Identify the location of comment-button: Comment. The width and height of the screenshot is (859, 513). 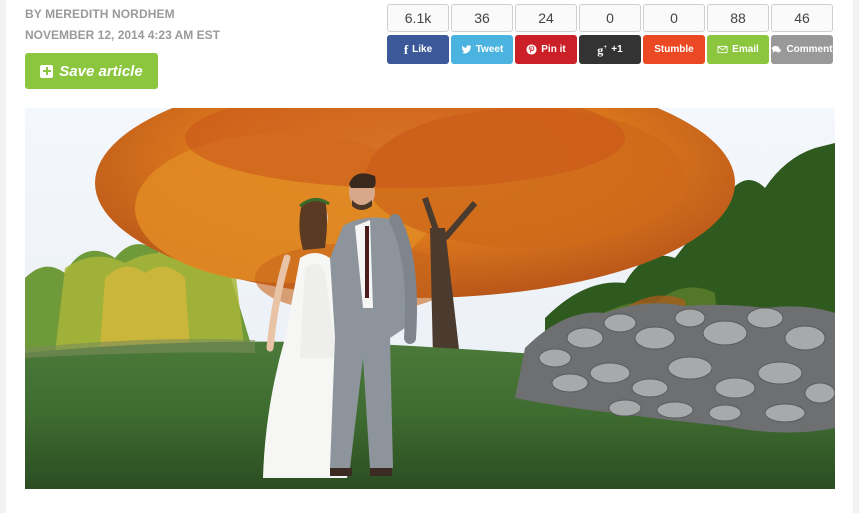
(802, 49).